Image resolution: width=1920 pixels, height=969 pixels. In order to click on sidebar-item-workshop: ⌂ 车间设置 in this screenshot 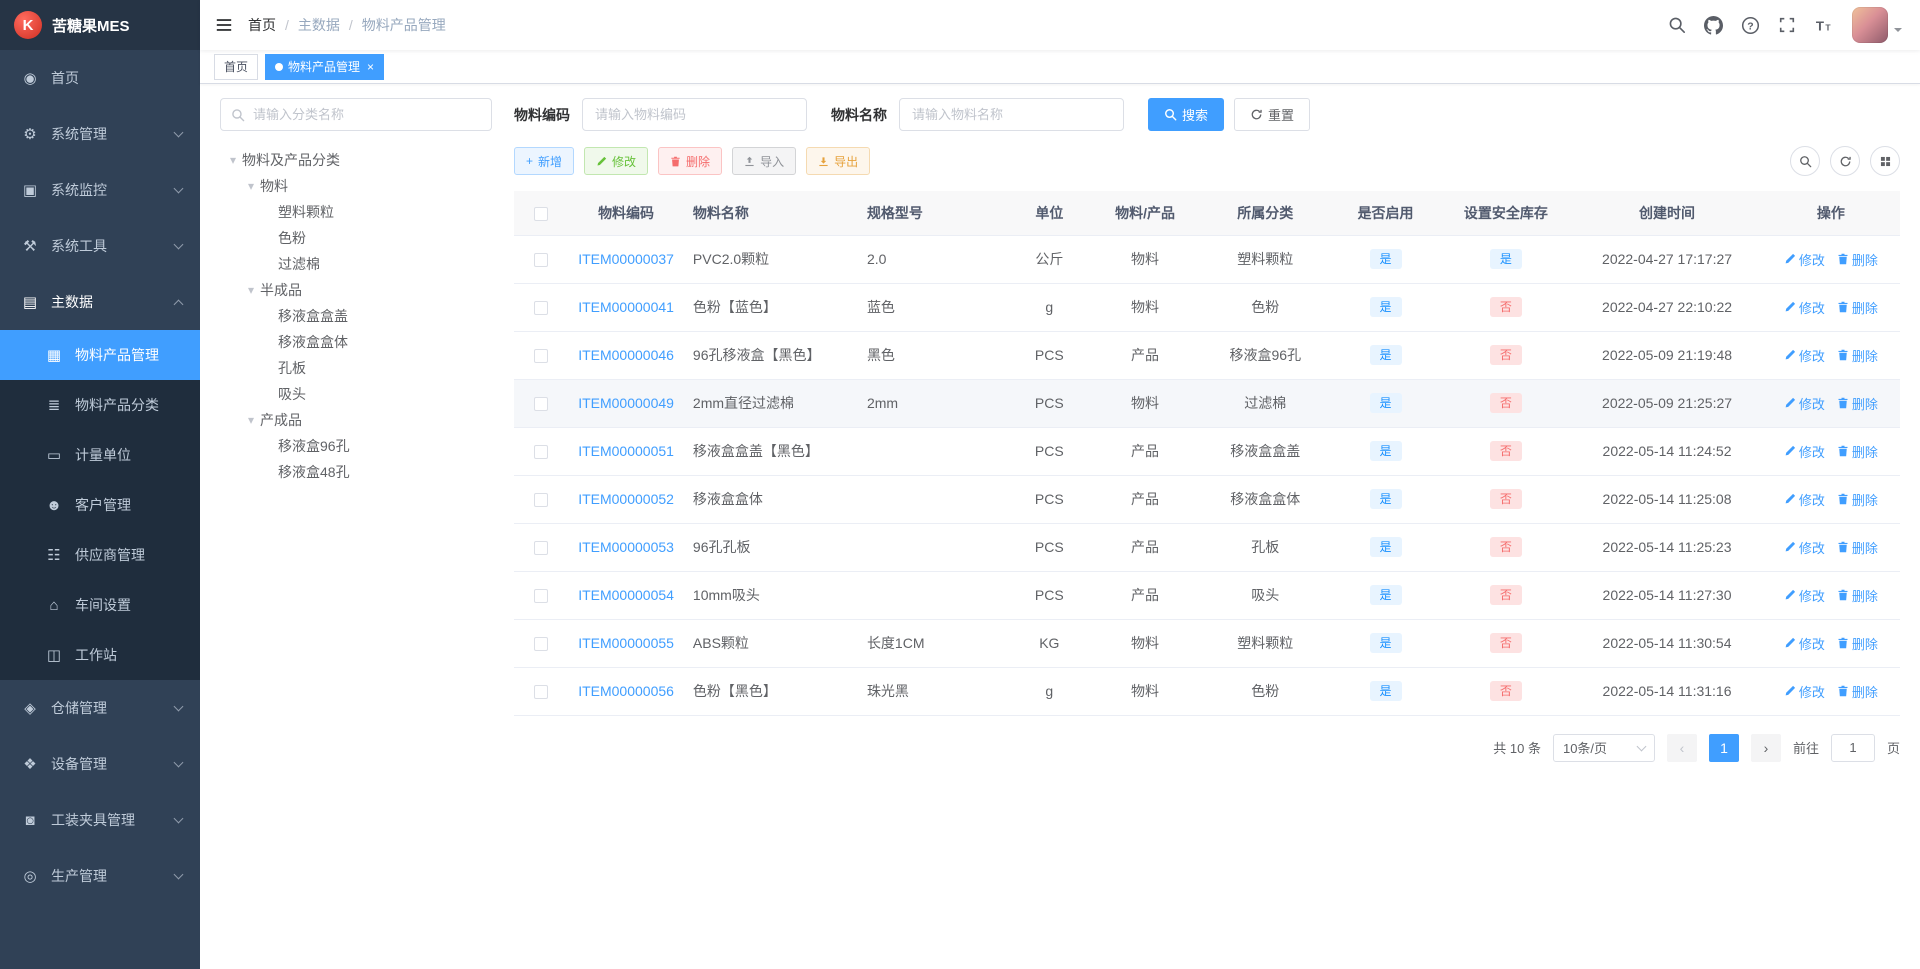, I will do `click(100, 605)`.